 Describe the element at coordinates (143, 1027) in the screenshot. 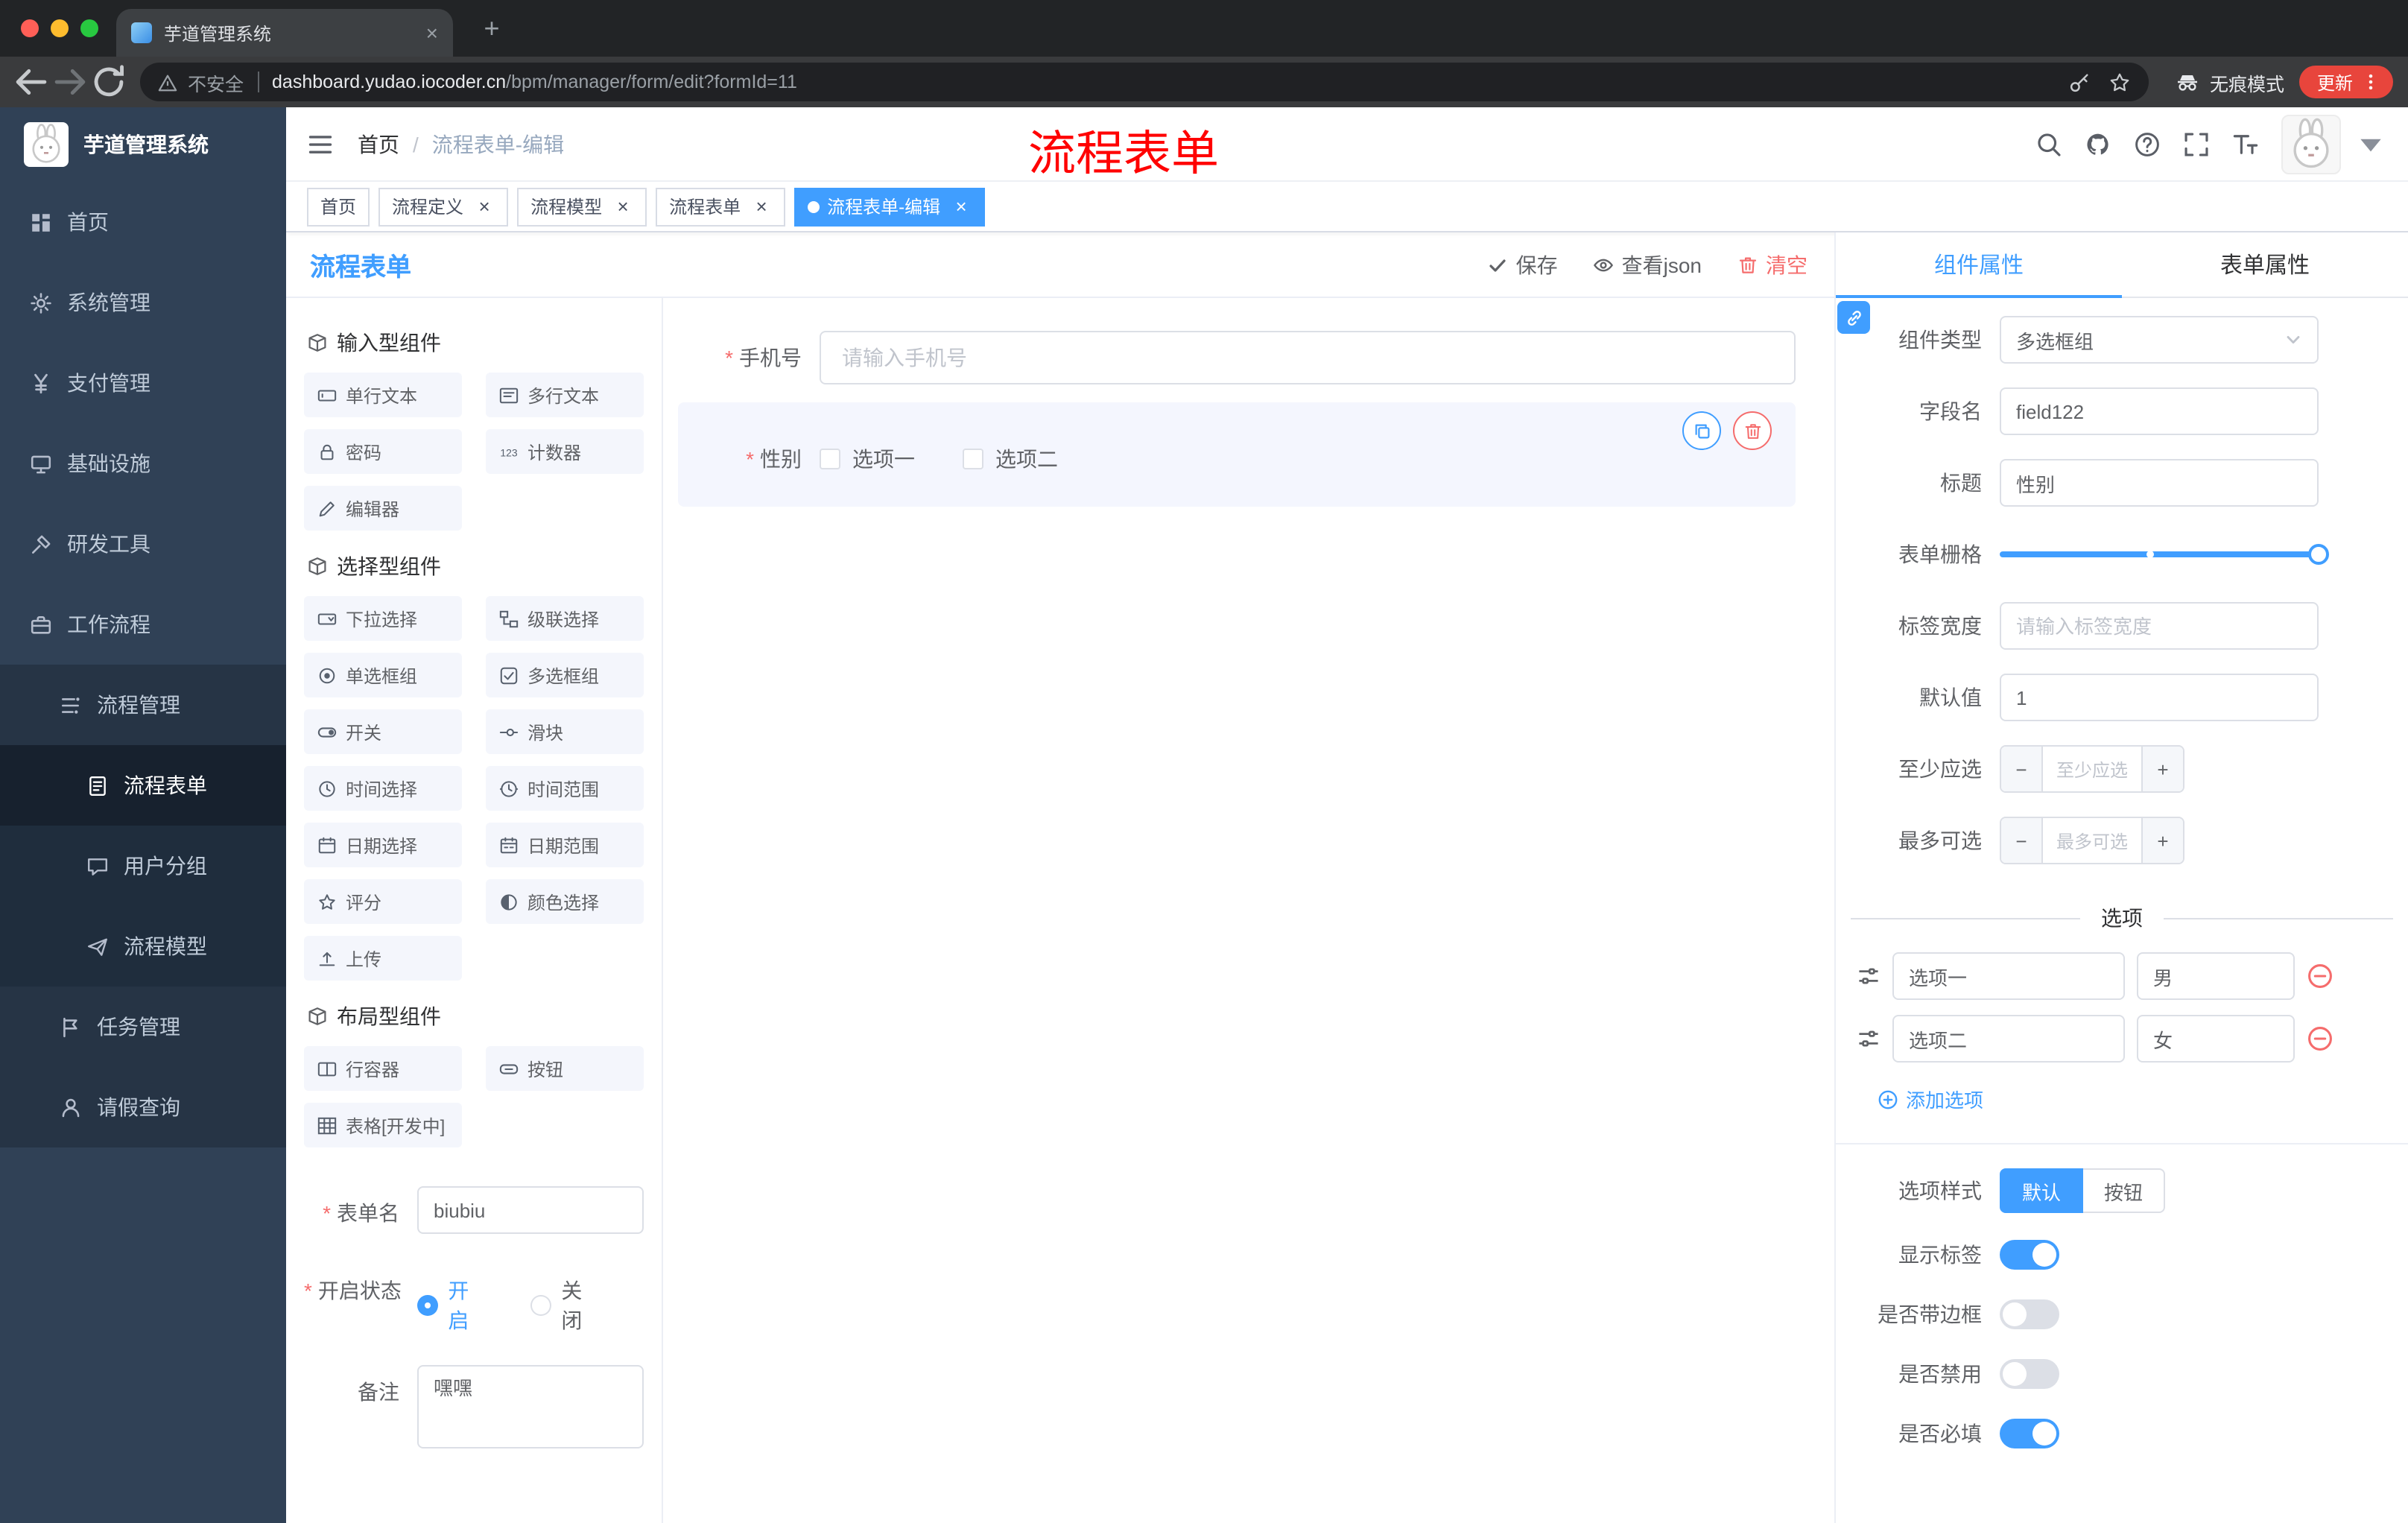

I see `sidebar-item-10: 任务管理` at that location.